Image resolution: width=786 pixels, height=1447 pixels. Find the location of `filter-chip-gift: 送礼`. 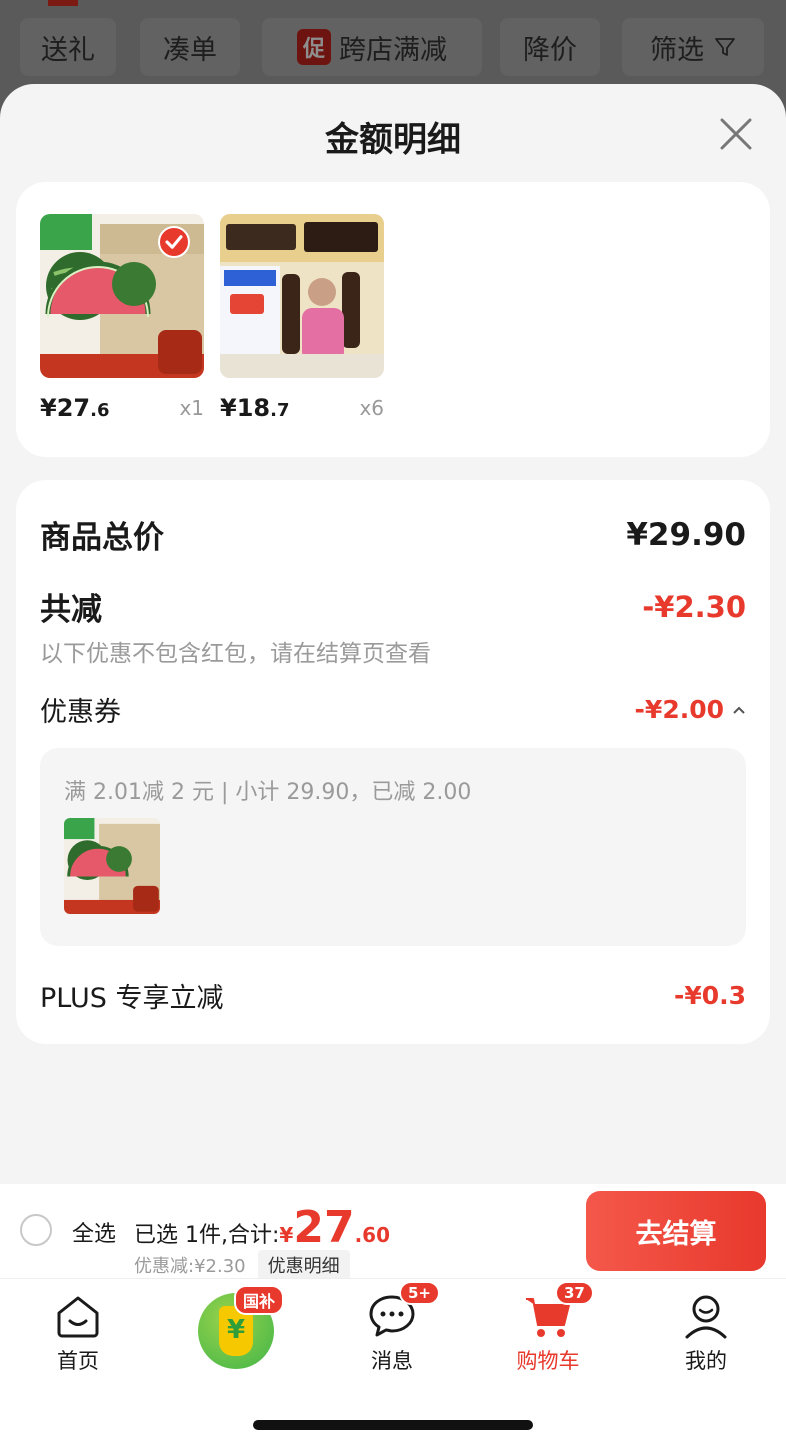

filter-chip-gift: 送礼 is located at coordinates (68, 47).